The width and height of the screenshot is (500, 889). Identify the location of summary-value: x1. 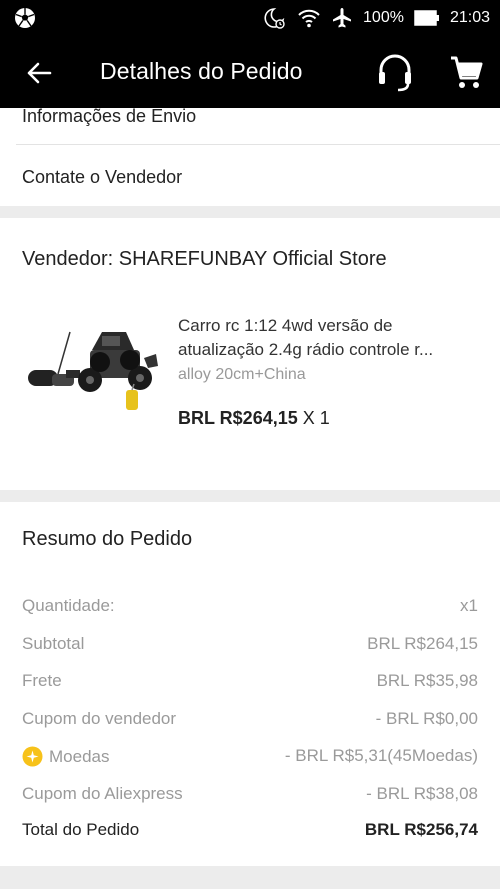
(469, 605).